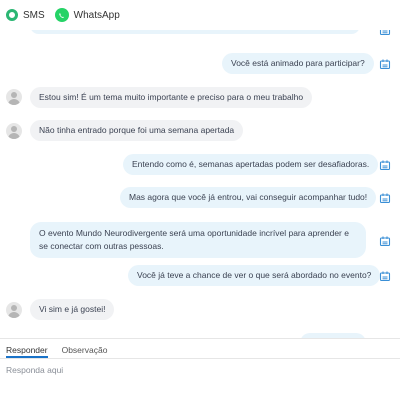 This screenshot has width=400, height=400. I want to click on channel-whatsapp-label: WhatsApp, so click(96, 15).